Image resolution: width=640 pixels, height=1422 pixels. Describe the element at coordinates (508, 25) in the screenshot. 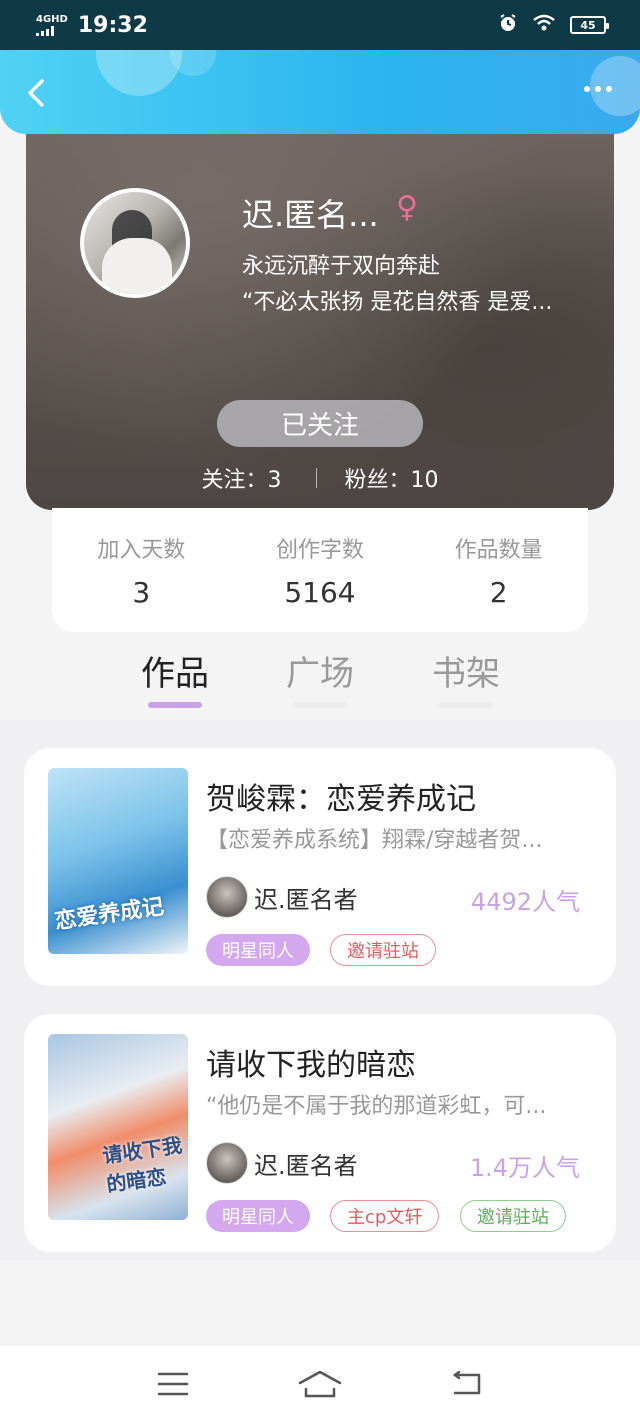

I see `alarm-icon` at that location.